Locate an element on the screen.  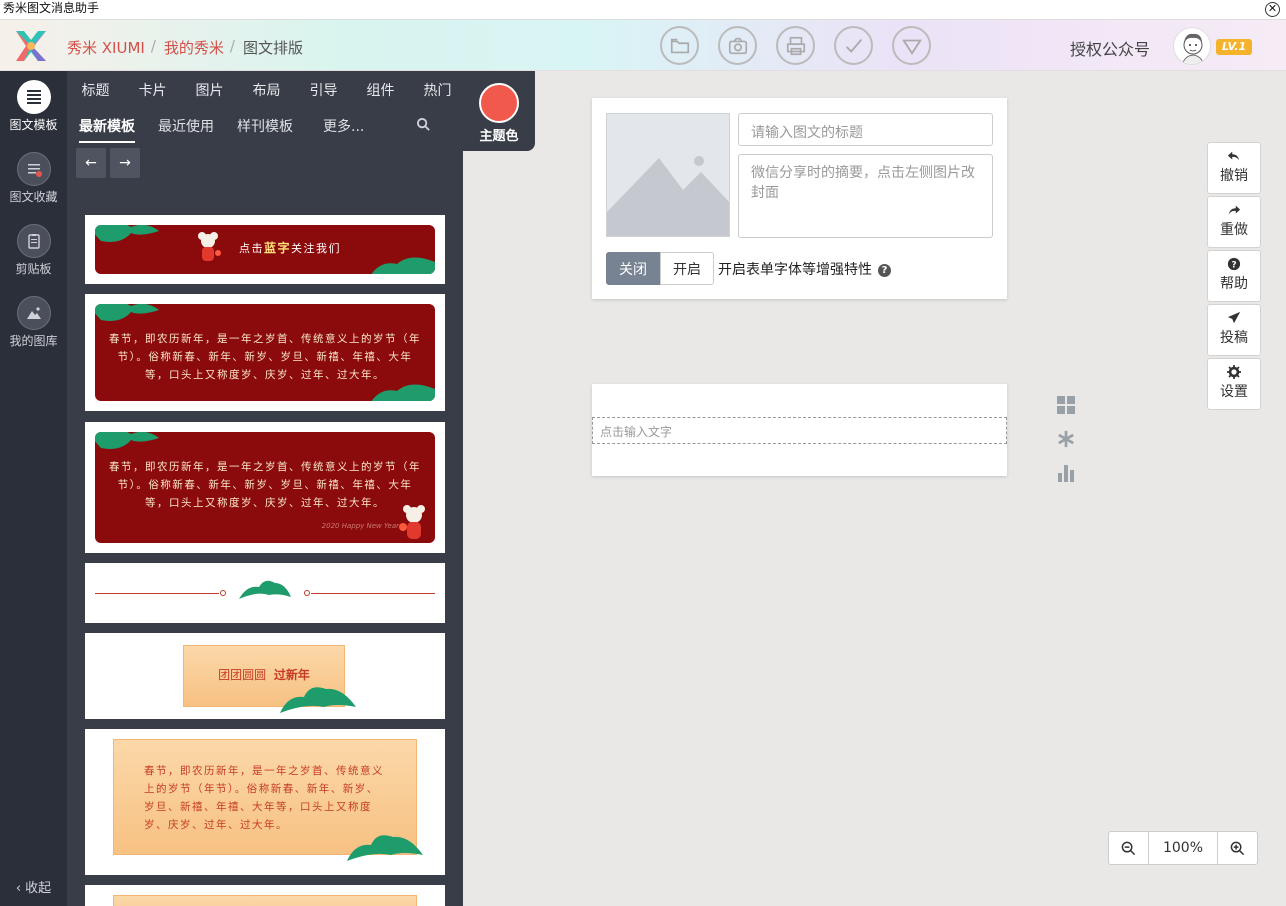
rail-item-templates: 图文模板 is located at coordinates (33, 106).